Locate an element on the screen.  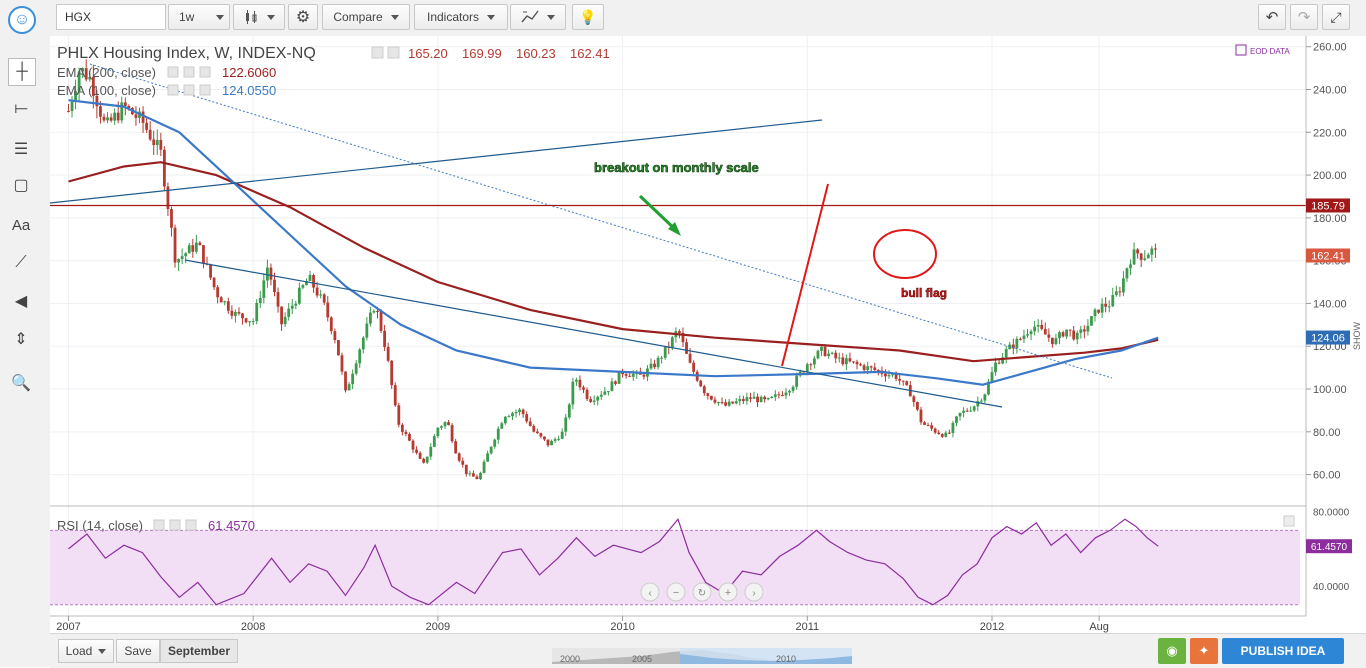
pane-maximize-icon is located at coordinates (1289, 521).